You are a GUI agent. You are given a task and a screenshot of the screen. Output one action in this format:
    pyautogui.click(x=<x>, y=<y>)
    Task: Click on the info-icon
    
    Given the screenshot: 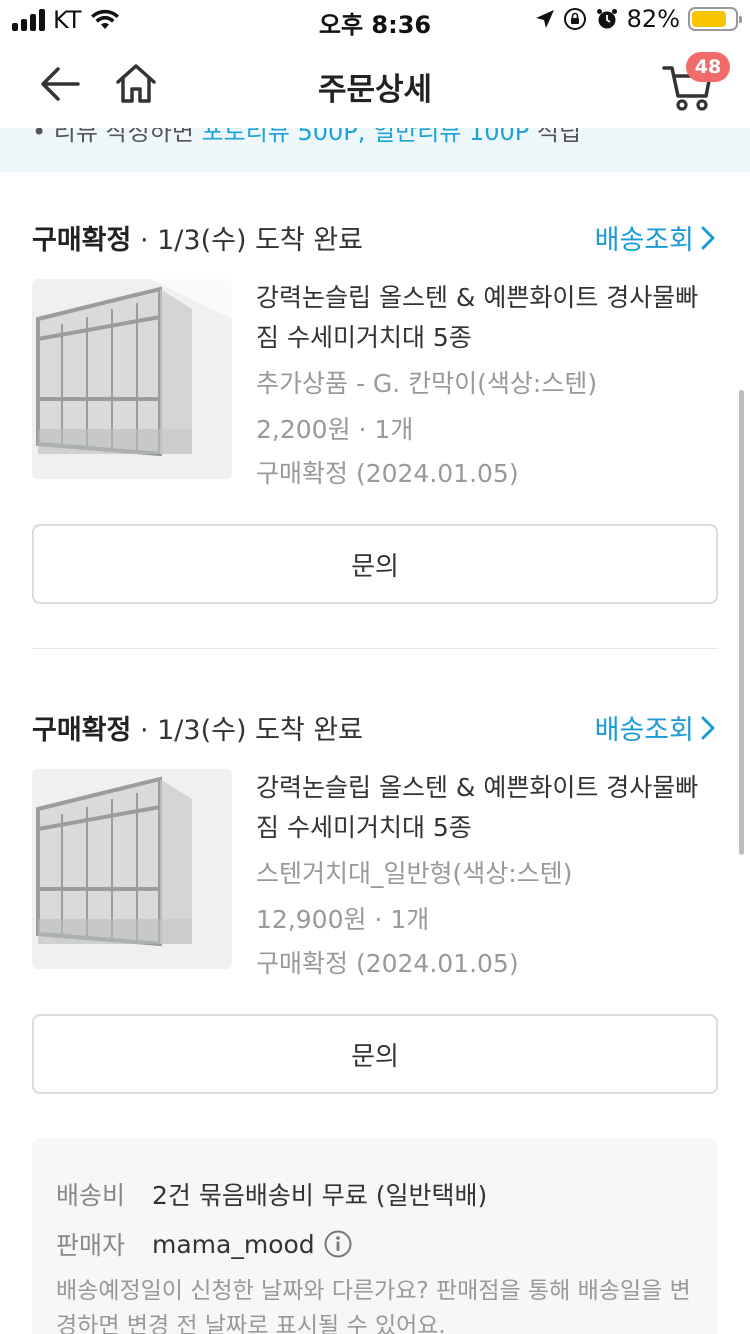 What is the action you would take?
    pyautogui.click(x=338, y=1244)
    